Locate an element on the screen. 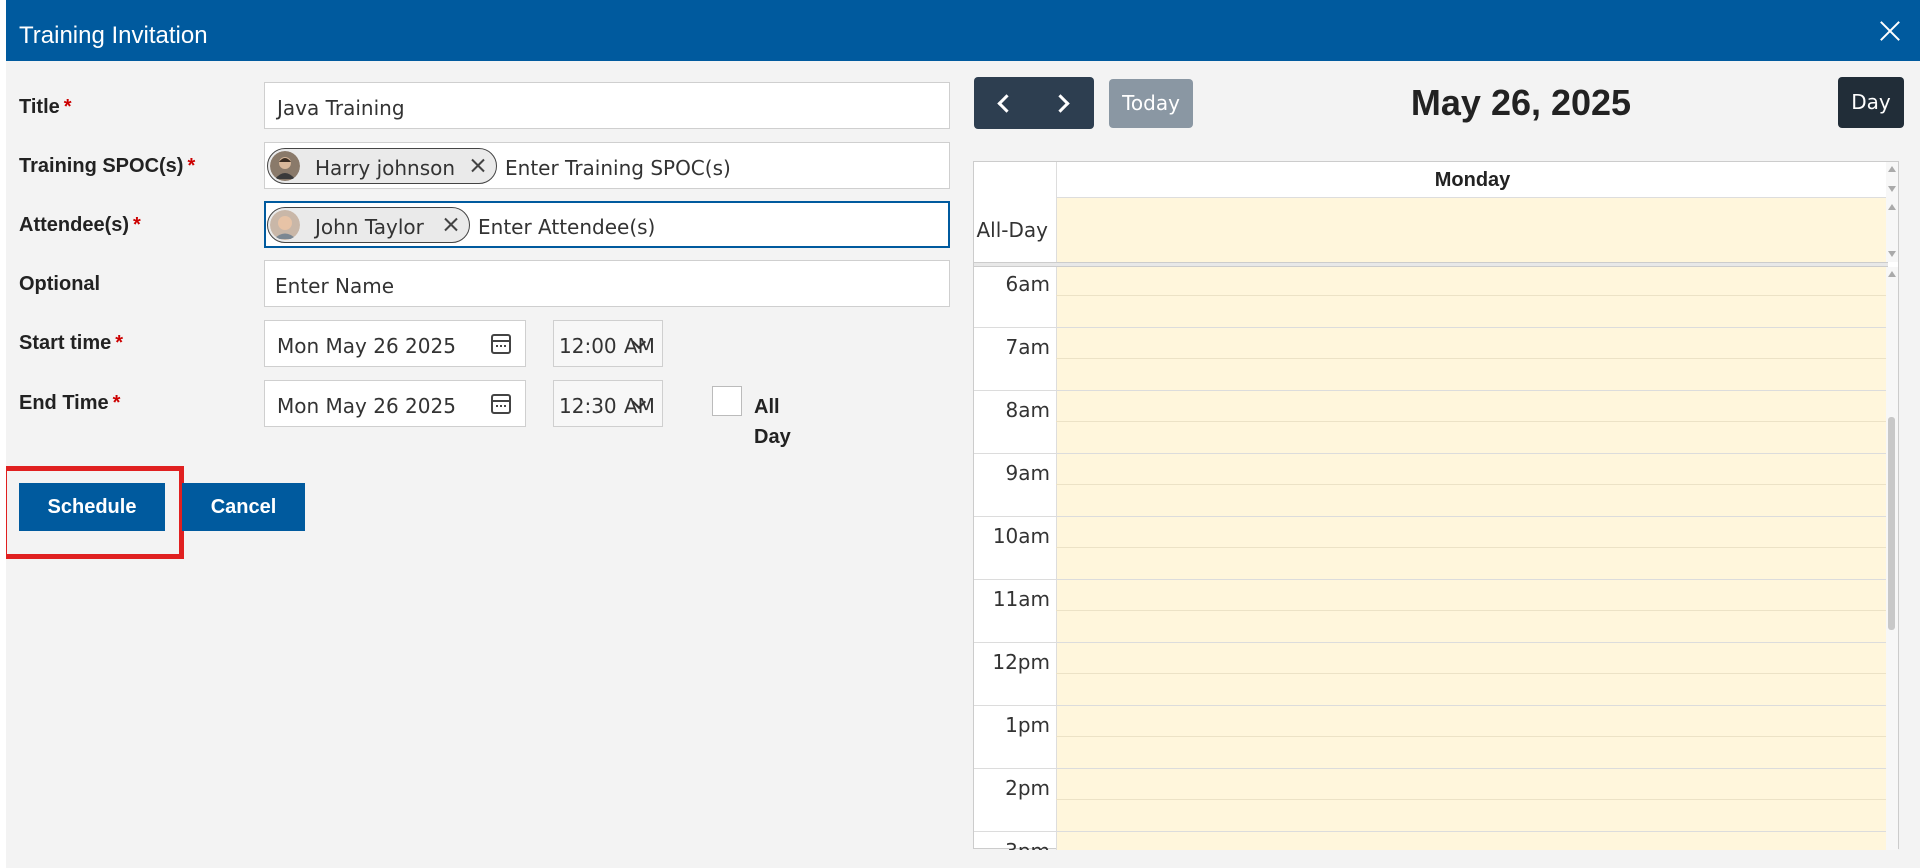 The width and height of the screenshot is (1920, 868). attendee-chip-label: John Taylor is located at coordinates (369, 227).